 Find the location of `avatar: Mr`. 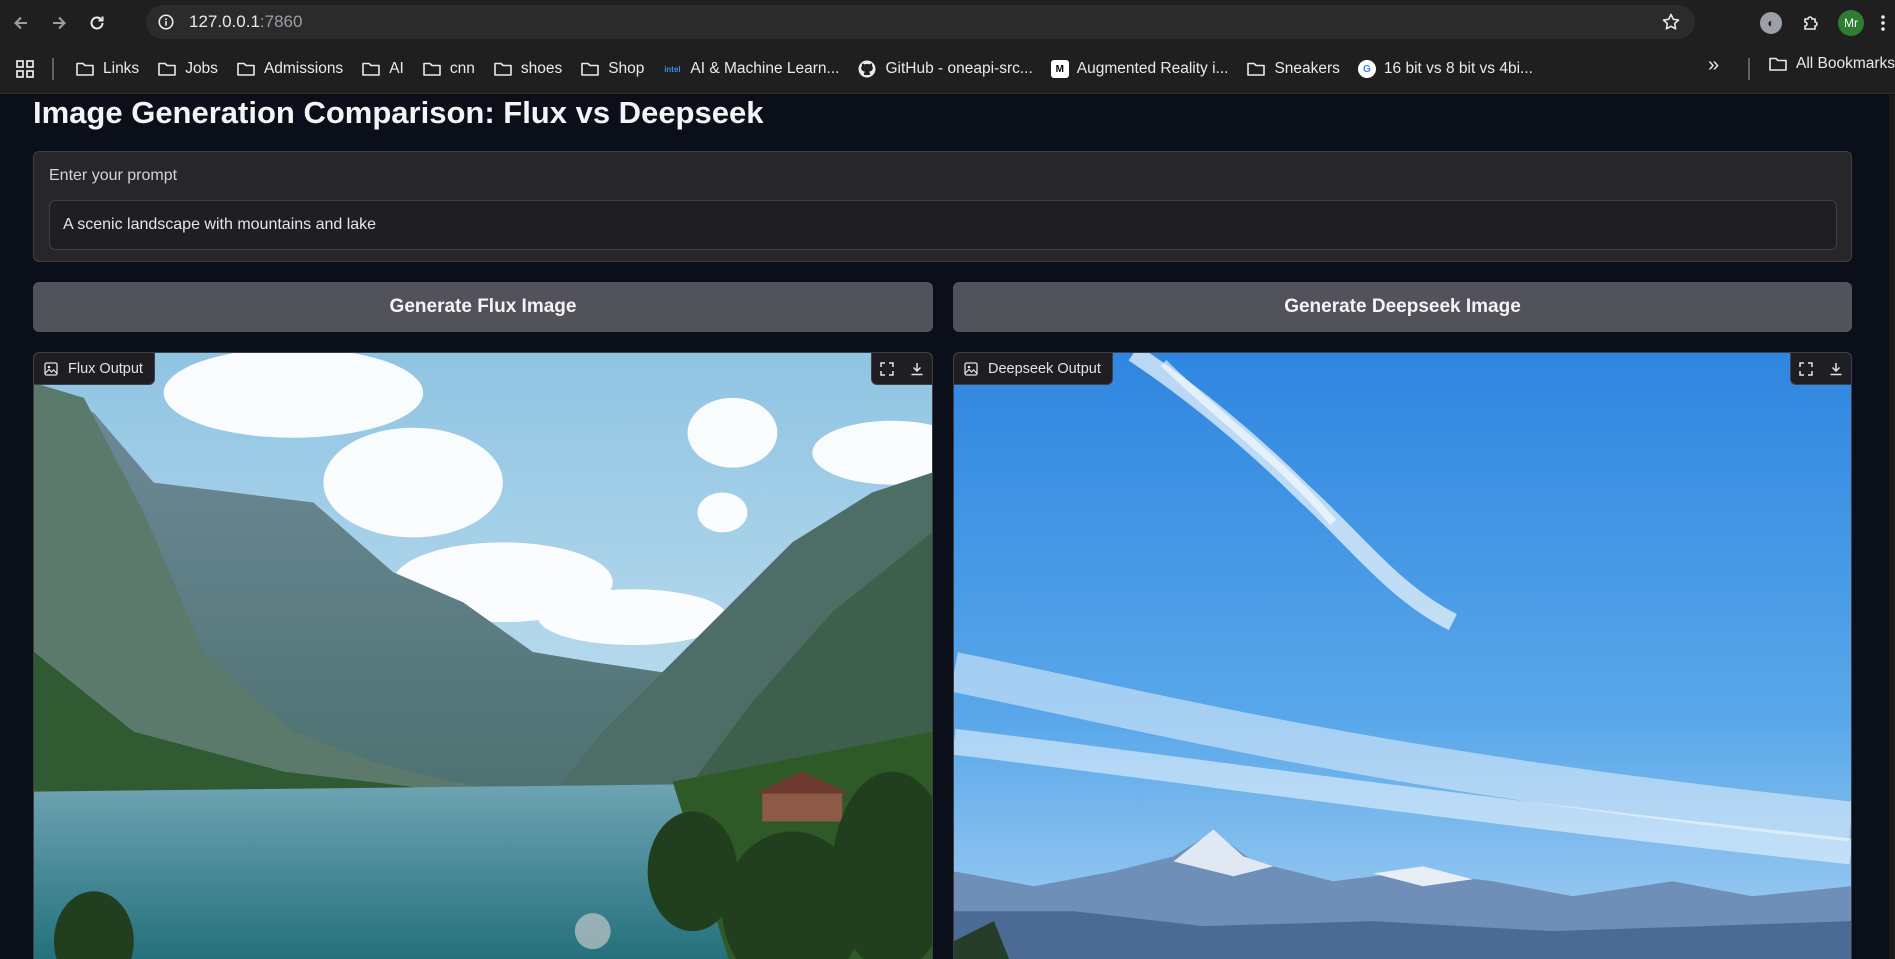

avatar: Mr is located at coordinates (1851, 22).